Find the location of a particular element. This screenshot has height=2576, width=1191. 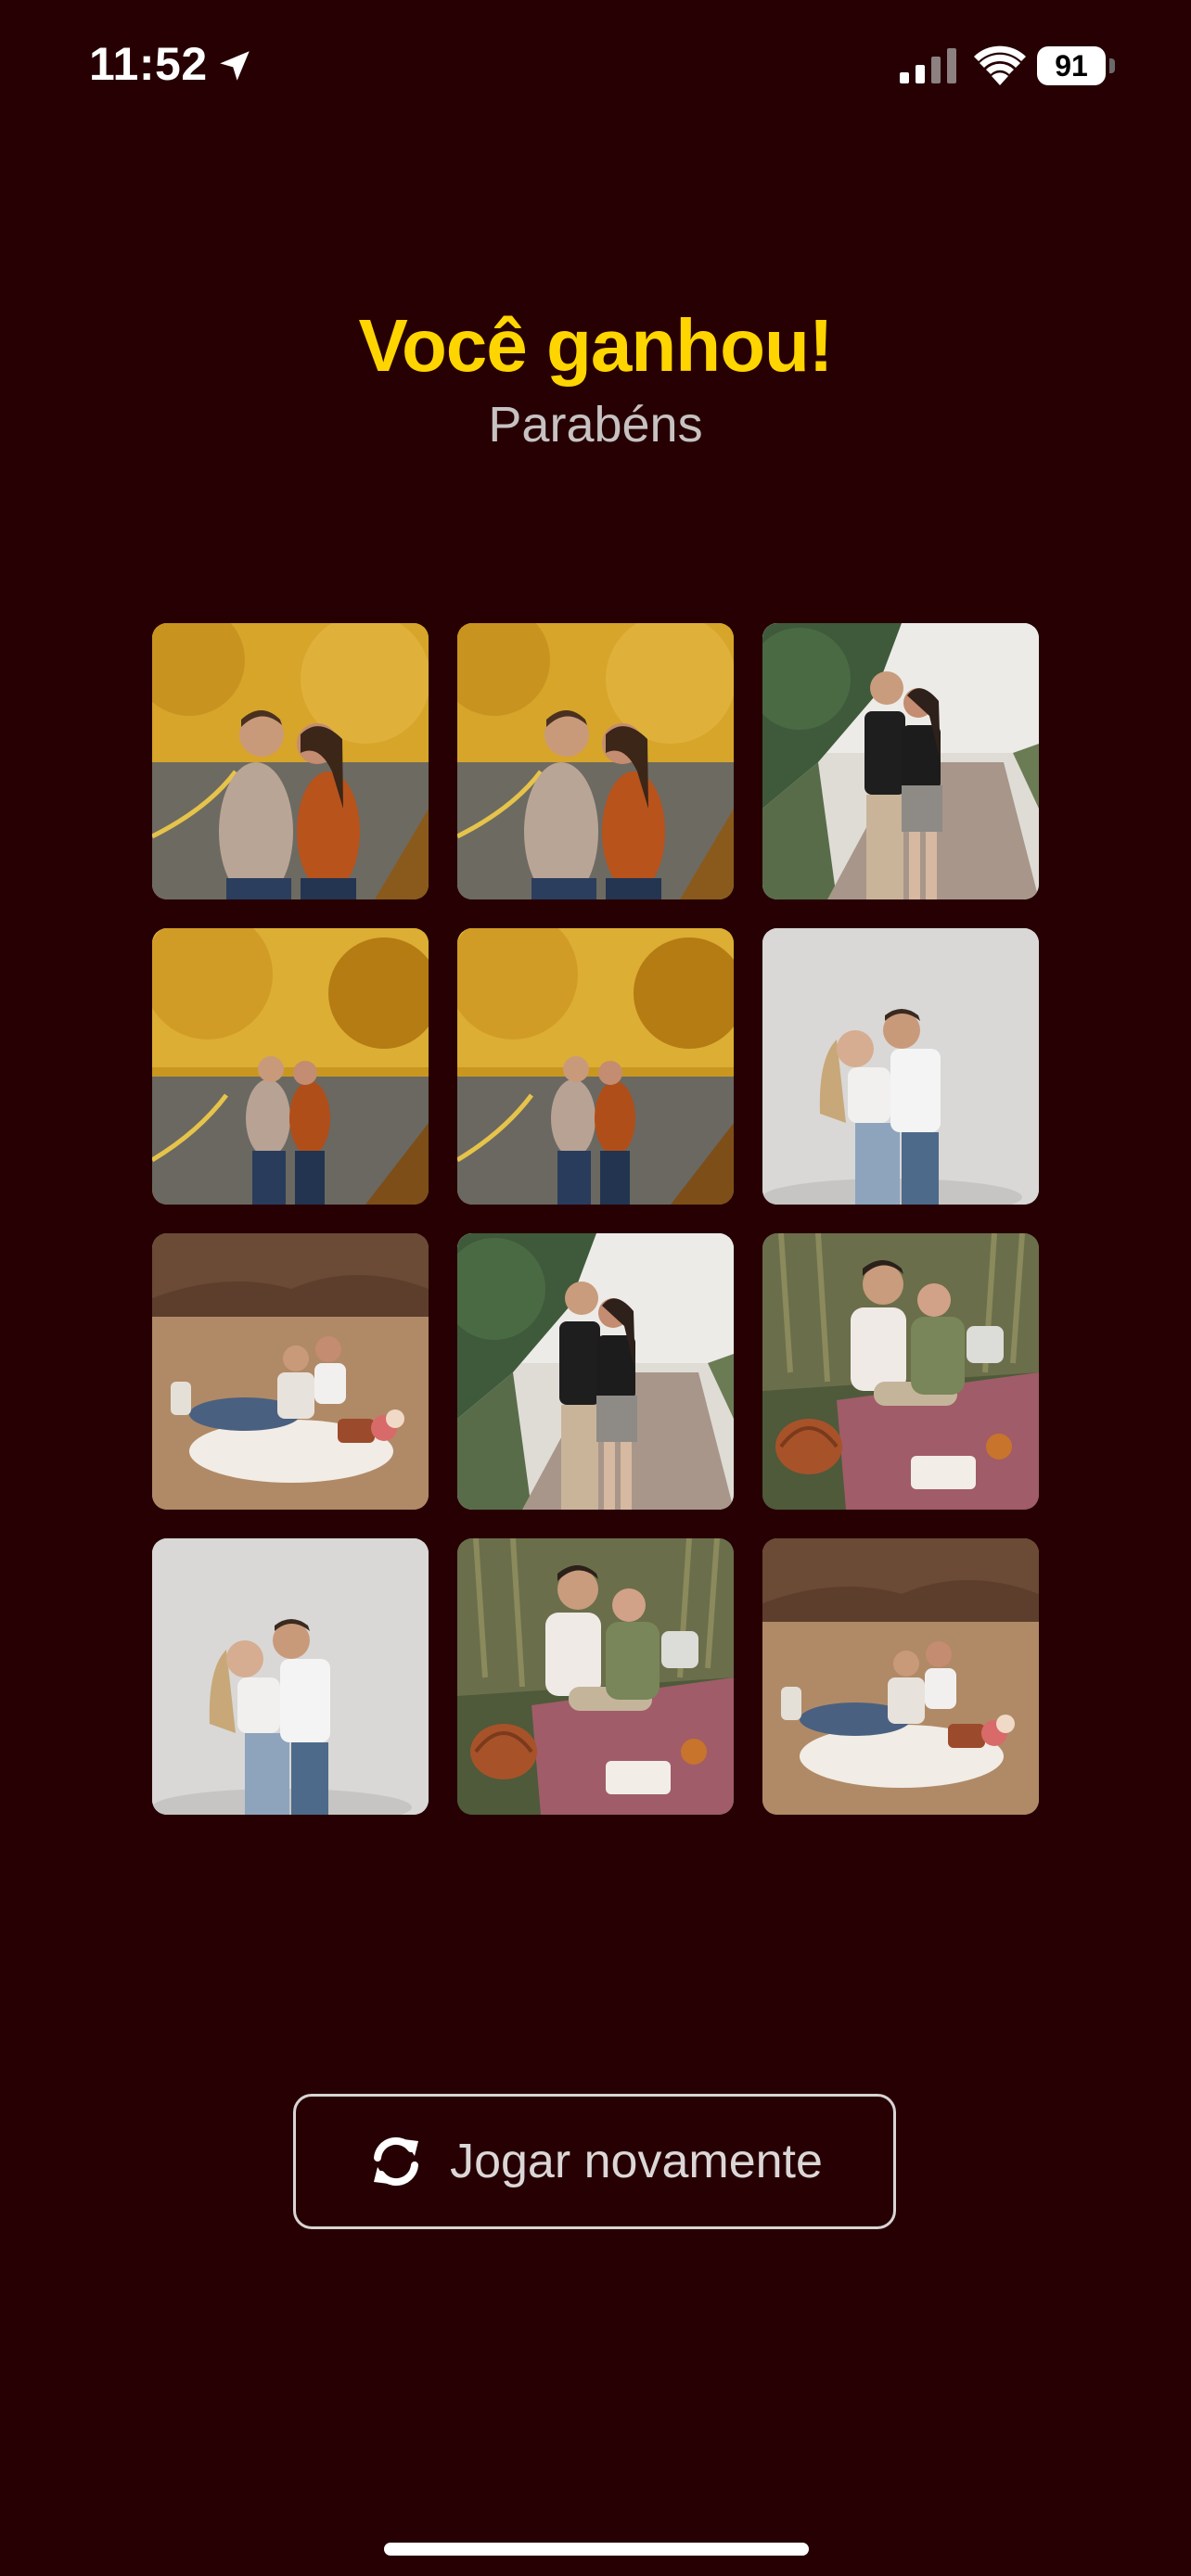

refresh-icon is located at coordinates (396, 2161).